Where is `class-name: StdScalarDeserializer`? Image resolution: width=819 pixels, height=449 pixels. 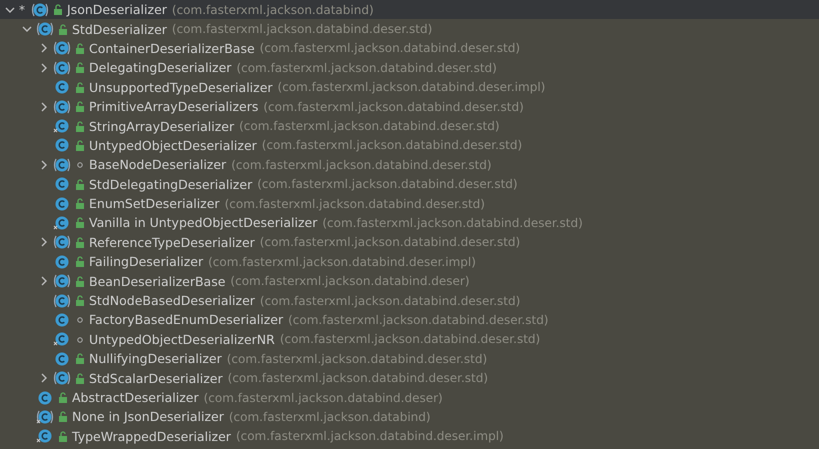
class-name: StdScalarDeserializer is located at coordinates (156, 378).